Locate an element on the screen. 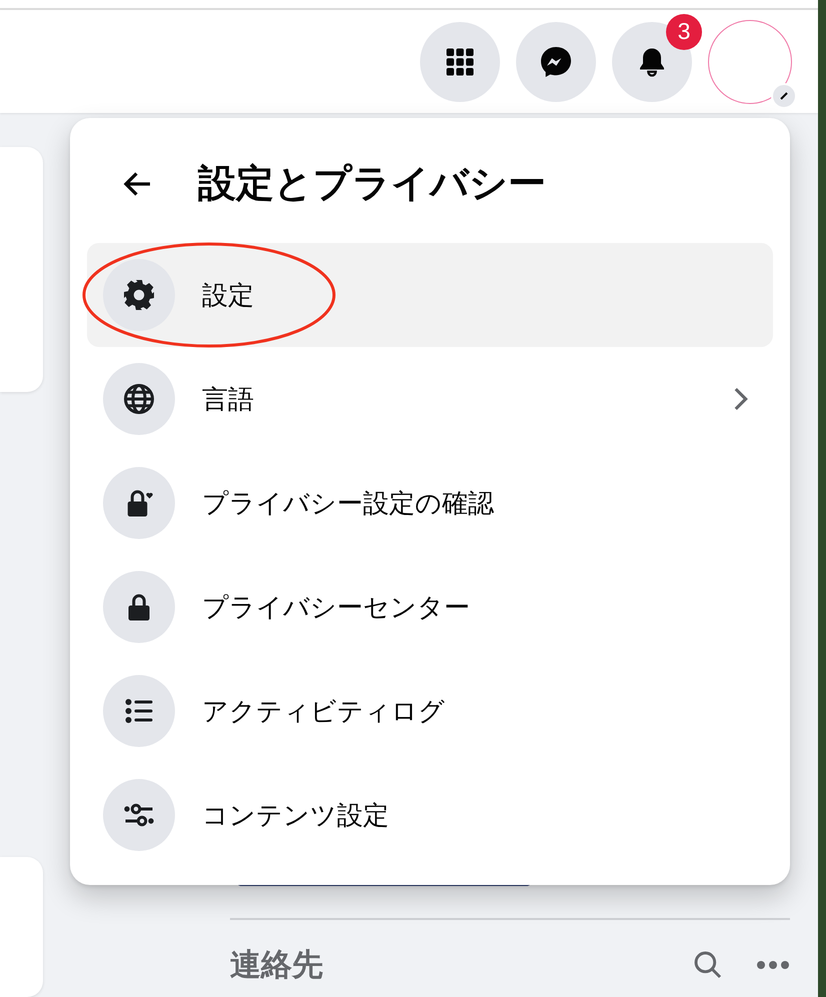 This screenshot has width=826, height=997. notification-badge: 3 is located at coordinates (684, 32).